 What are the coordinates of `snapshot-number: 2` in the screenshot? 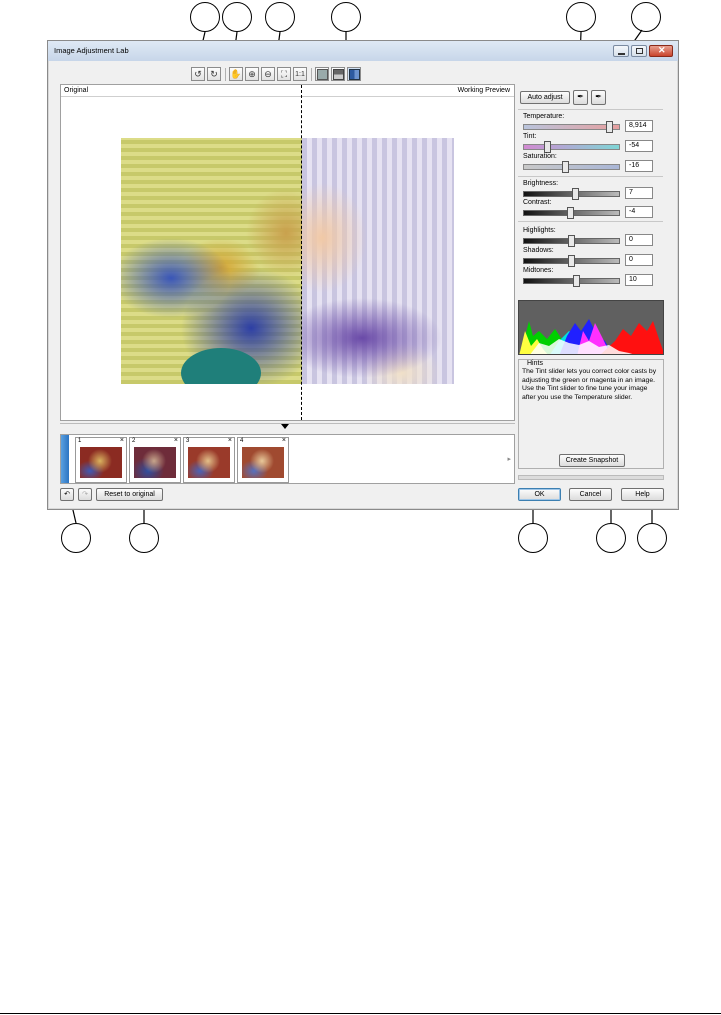 It's located at (134, 441).